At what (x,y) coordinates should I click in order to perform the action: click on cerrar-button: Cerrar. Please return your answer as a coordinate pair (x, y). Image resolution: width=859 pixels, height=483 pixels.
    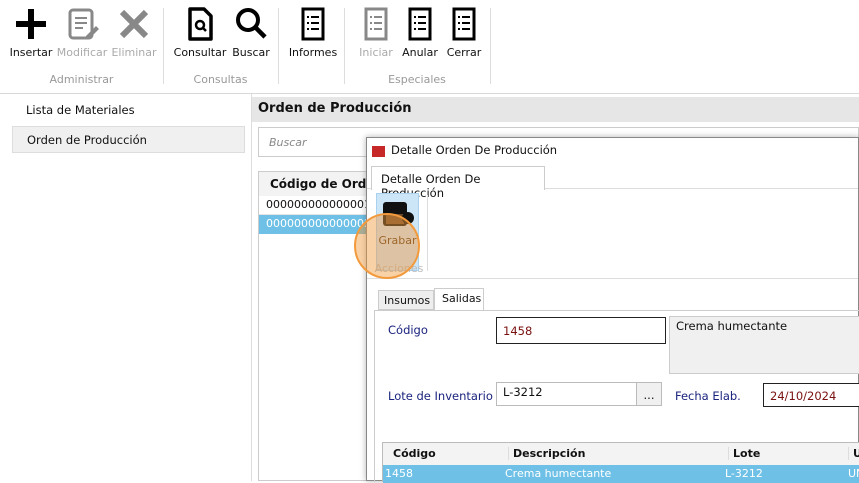
    Looking at the image, I should click on (464, 32).